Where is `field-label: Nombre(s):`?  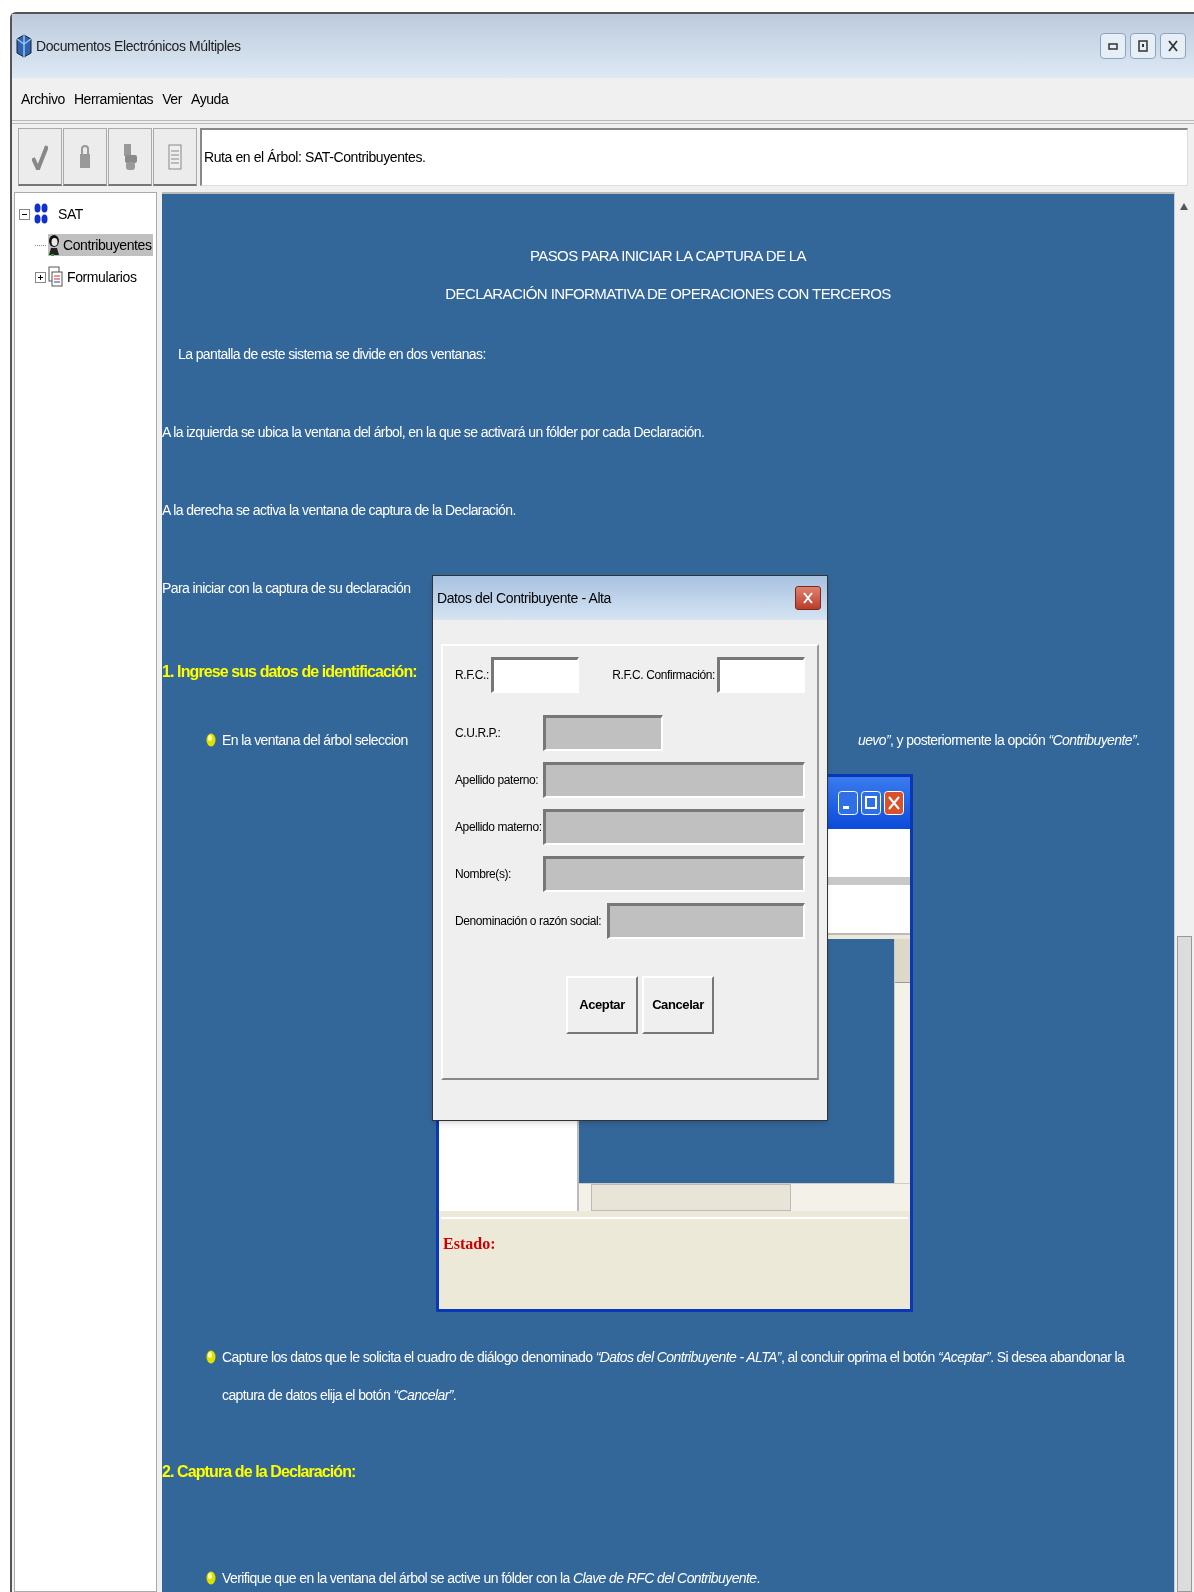 field-label: Nombre(s): is located at coordinates (483, 874).